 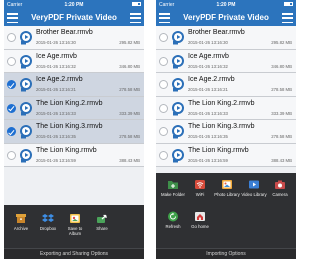 I want to click on make-folder-button: Make Folder, so click(x=173, y=188).